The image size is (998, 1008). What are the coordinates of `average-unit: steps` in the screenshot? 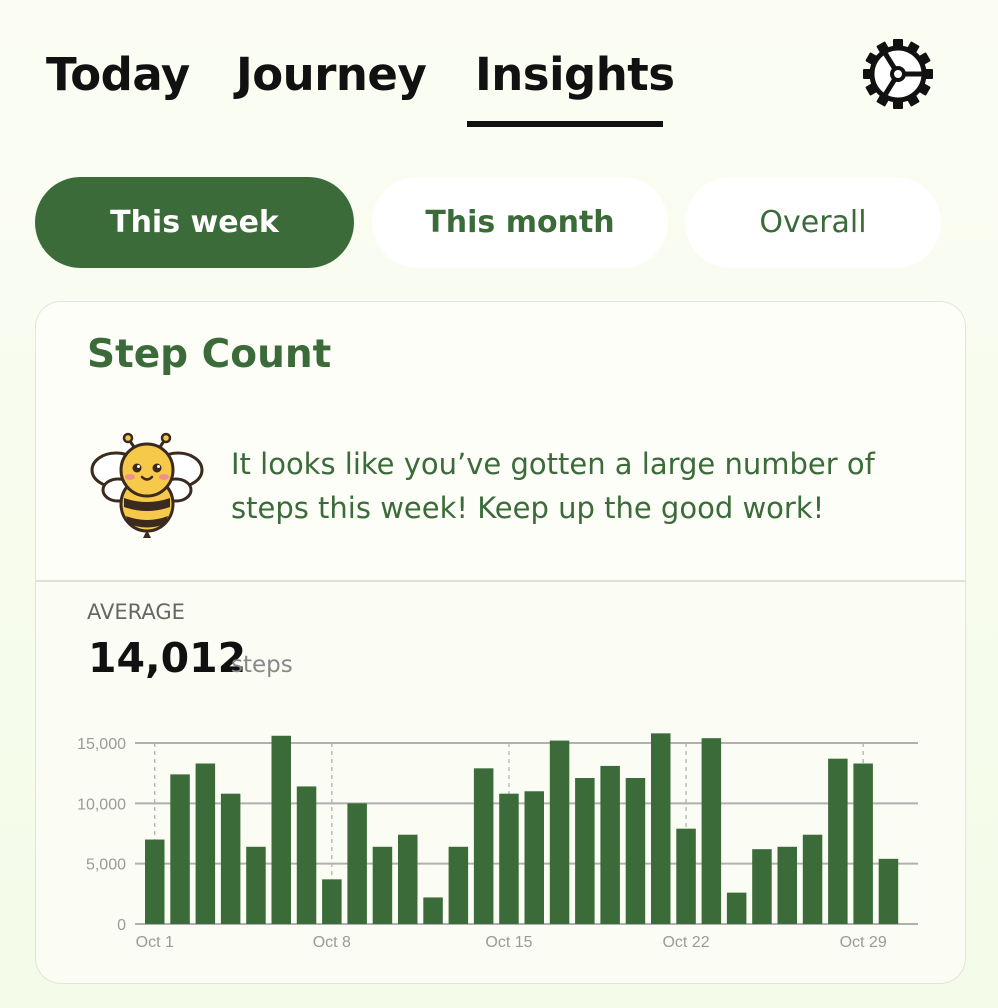 It's located at (262, 665).